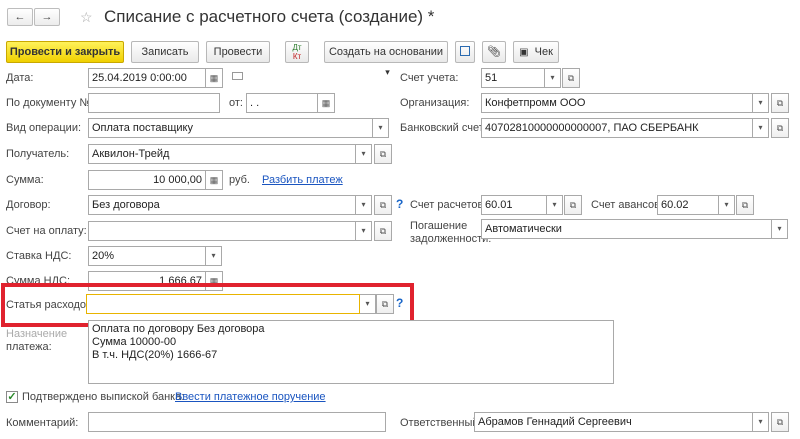 Image resolution: width=800 pixels, height=439 pixels. What do you see at coordinates (214, 180) in the screenshot?
I see `calculator-icon: ▦` at bounding box center [214, 180].